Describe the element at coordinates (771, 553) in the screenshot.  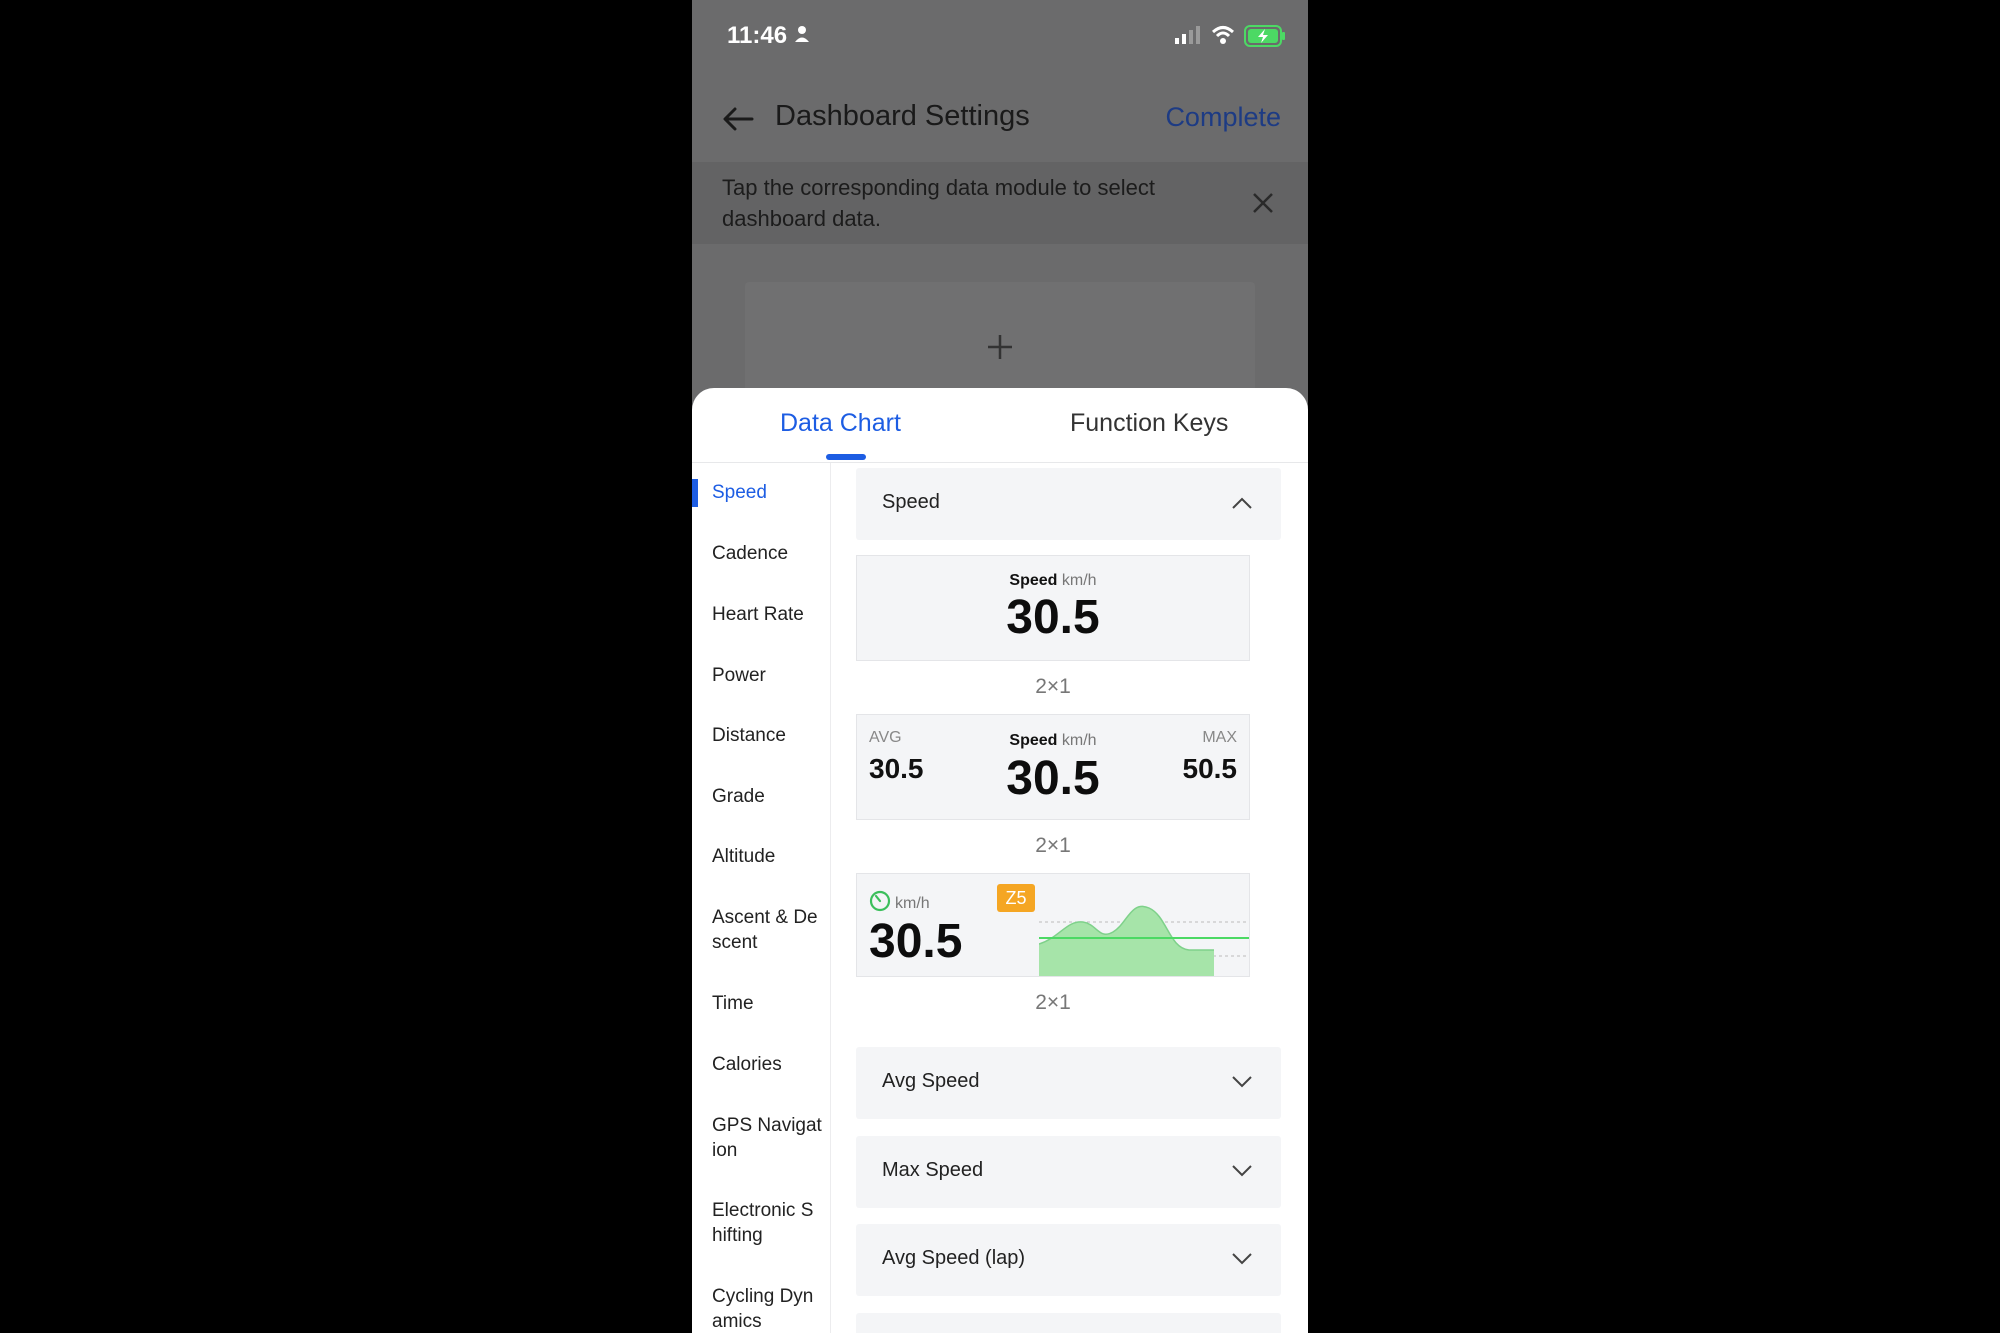
I see `sidebar-item-cadence: Cadence` at that location.